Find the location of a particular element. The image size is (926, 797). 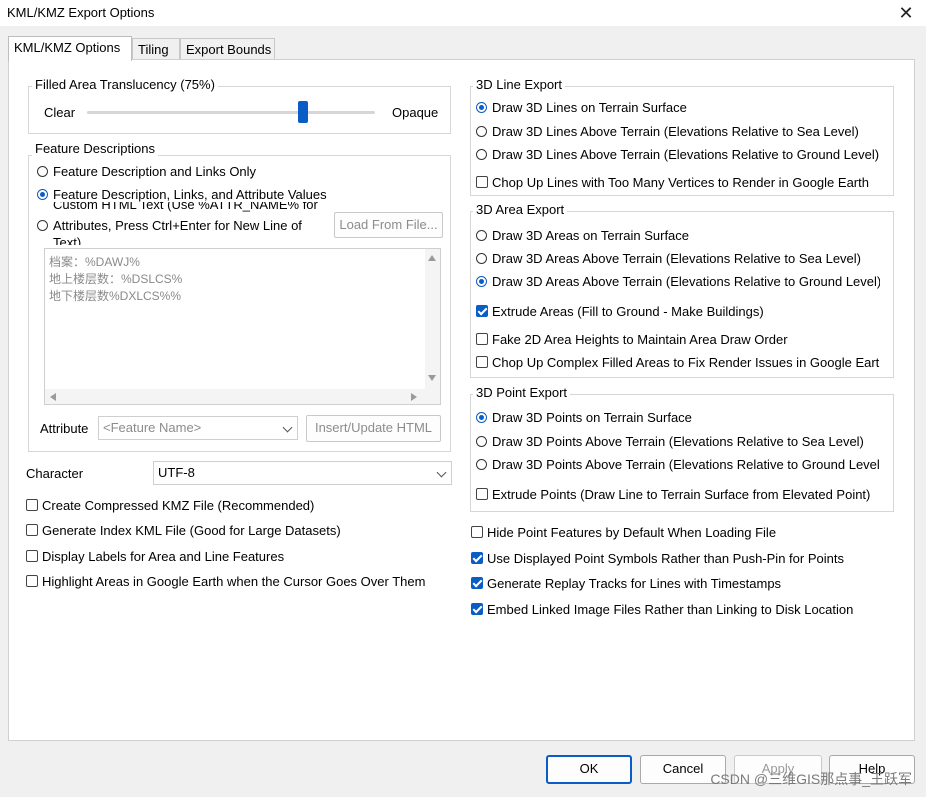

radio-points-on-terrain: Draw 3D Points on Terrain Surface is located at coordinates (584, 417).